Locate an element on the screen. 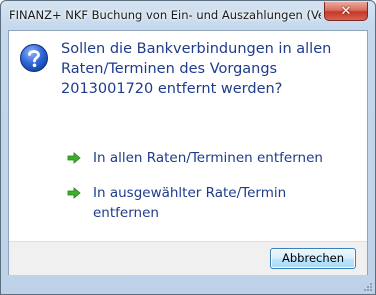  option-line: entfernen is located at coordinates (126, 213).